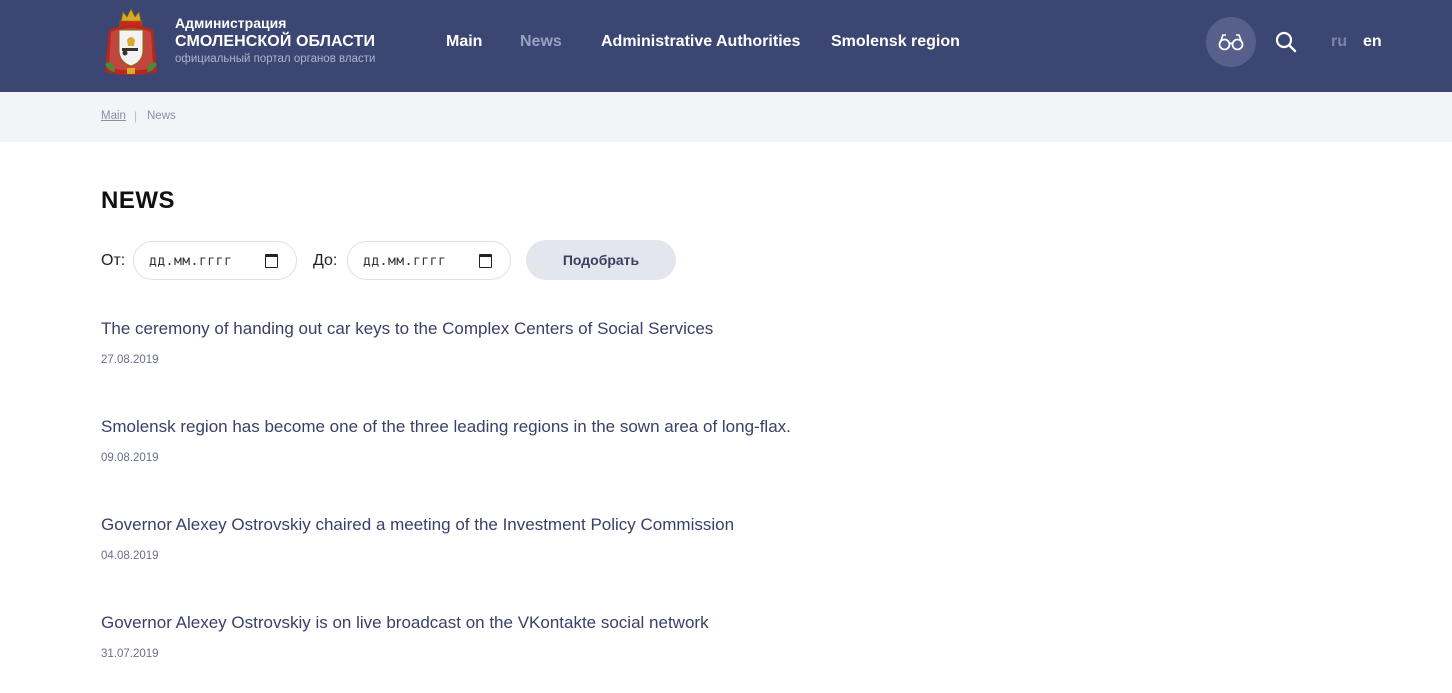 The height and width of the screenshot is (693, 1452). What do you see at coordinates (191, 261) in the screenshot?
I see `from-date-placeholder: дд.мм.гггг` at bounding box center [191, 261].